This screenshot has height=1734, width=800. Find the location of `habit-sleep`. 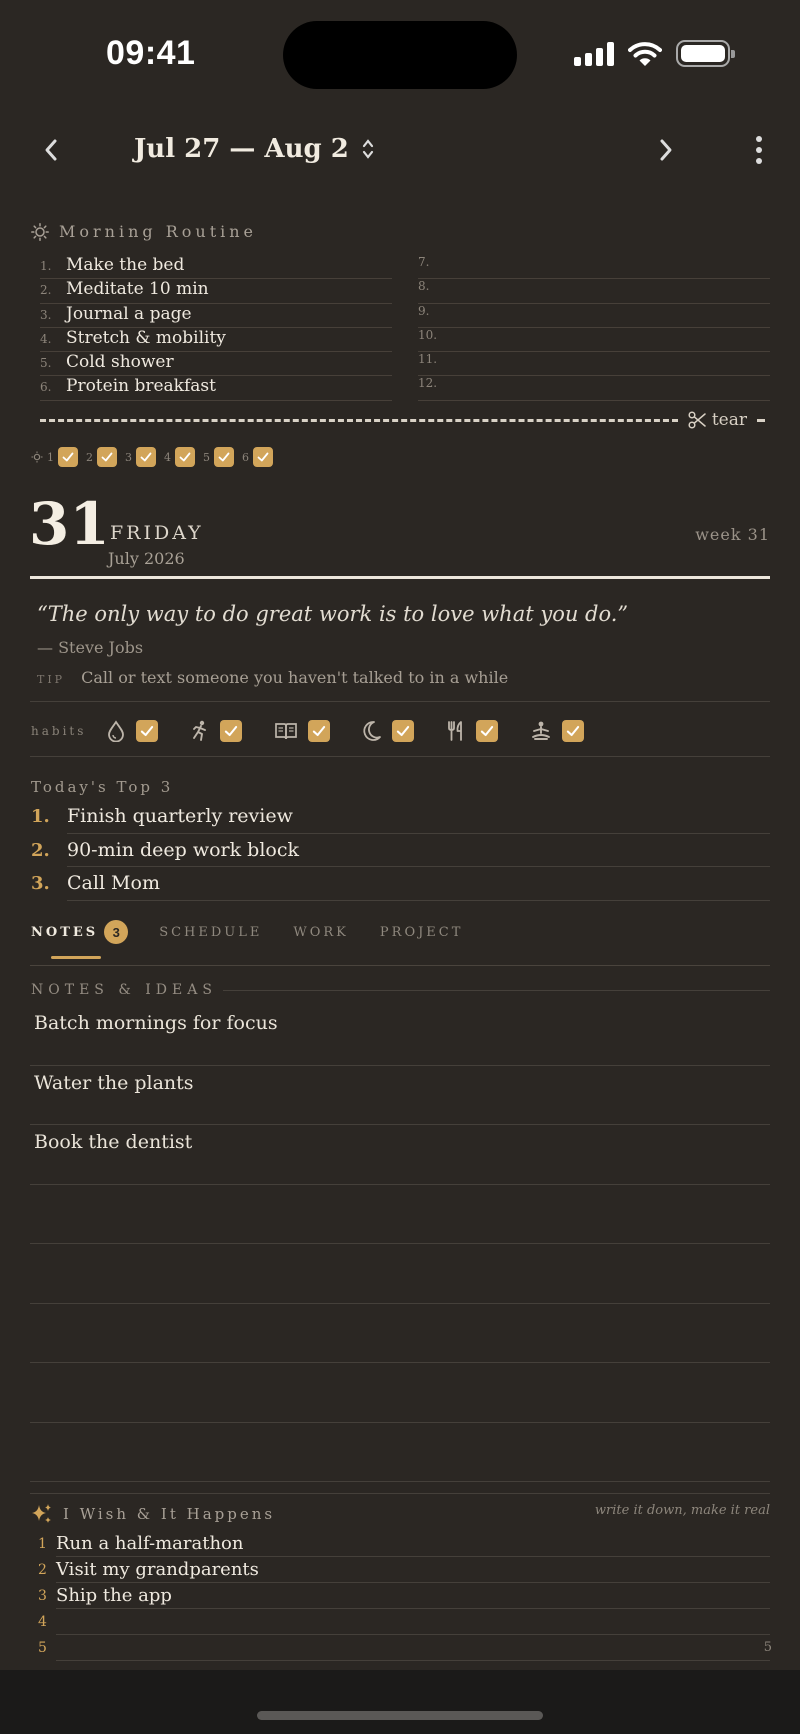

habit-sleep is located at coordinates (388, 731).